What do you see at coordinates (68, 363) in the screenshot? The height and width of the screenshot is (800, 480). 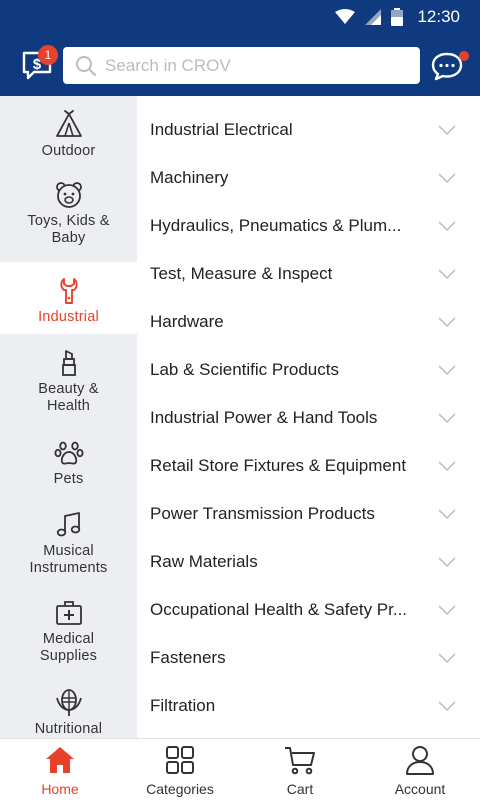 I see `lipstick-icon` at bounding box center [68, 363].